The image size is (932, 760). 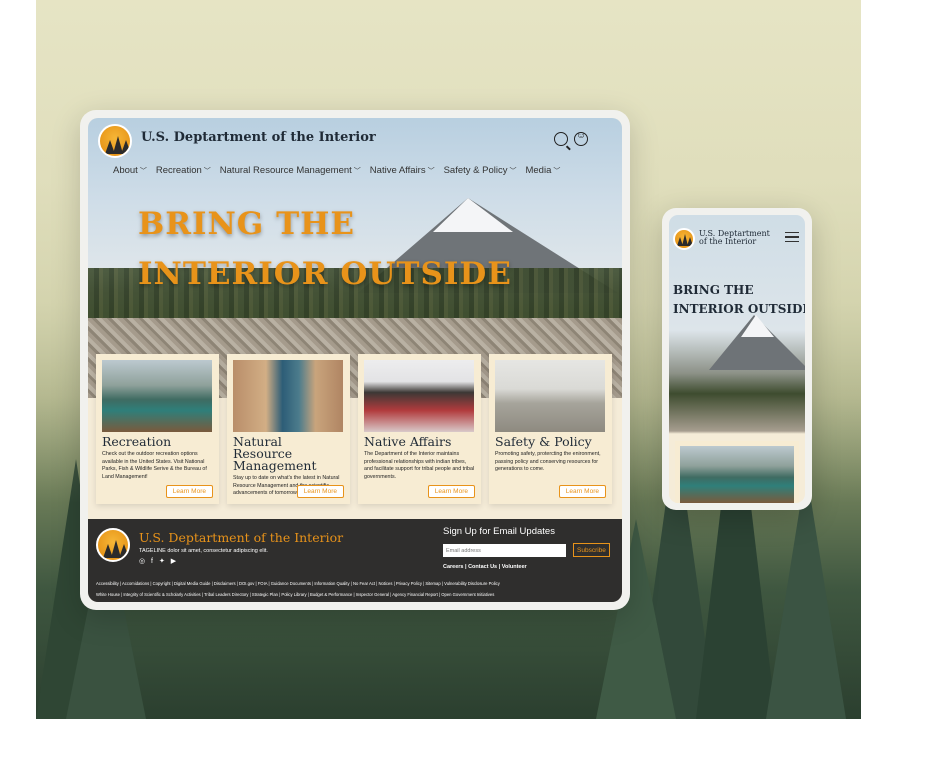 I want to click on card-title: Native Affairs, so click(x=408, y=441).